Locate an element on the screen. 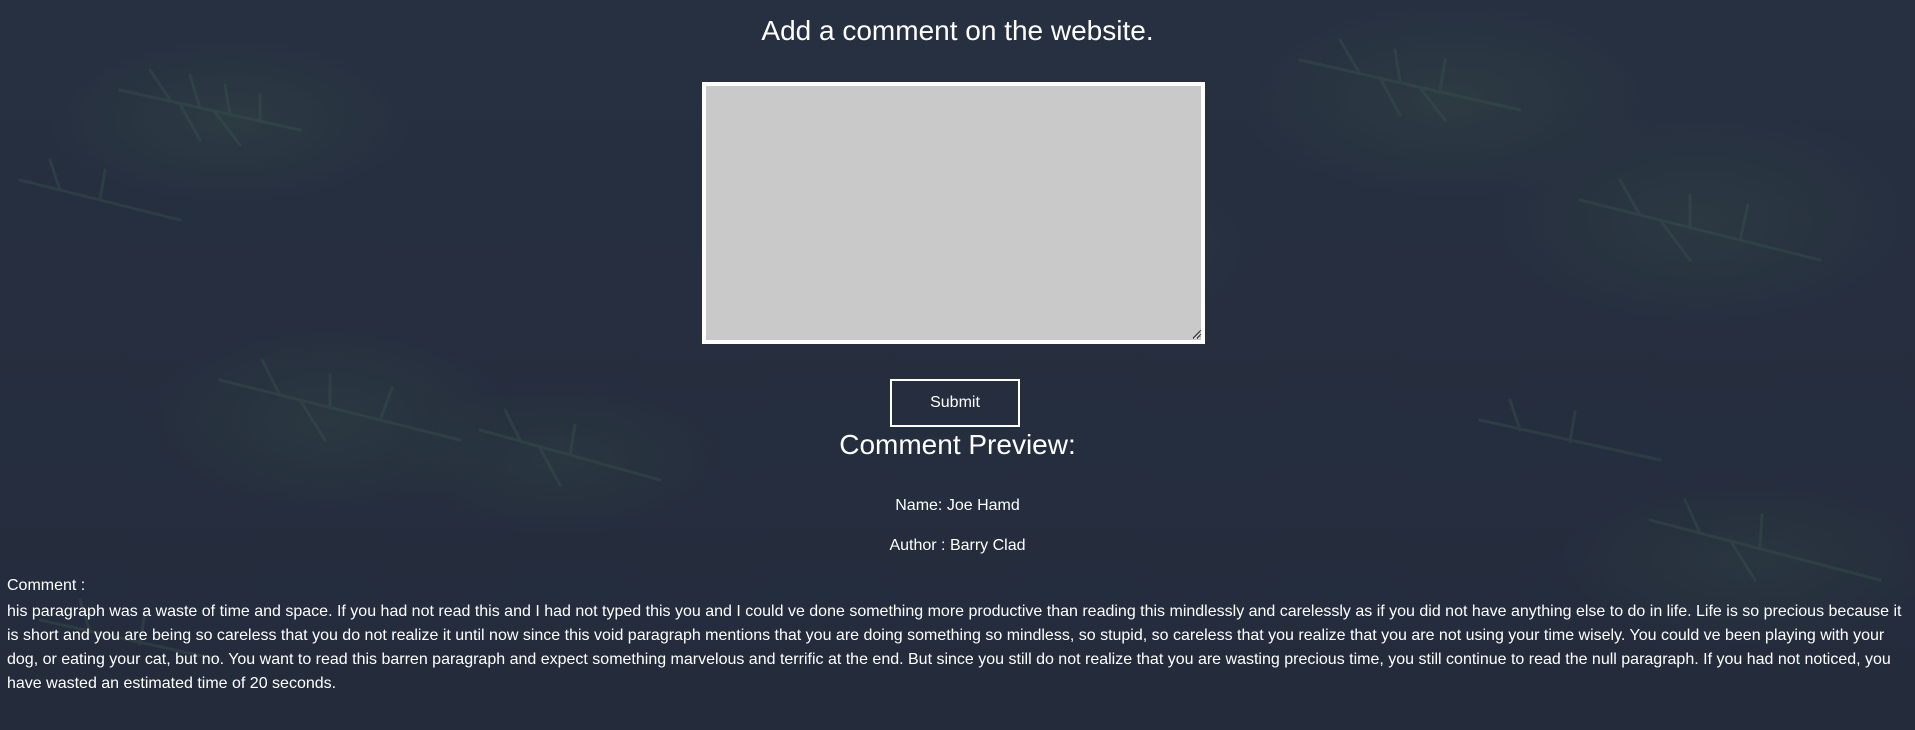 This screenshot has width=1915, height=730. comment-textarea is located at coordinates (953, 213).